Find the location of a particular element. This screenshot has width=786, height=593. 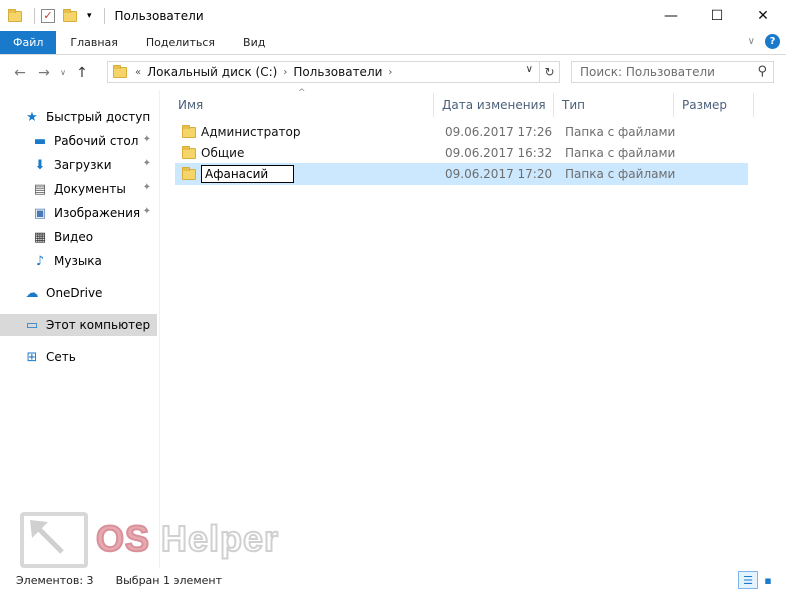

pictures-icon: ▣ is located at coordinates (40, 213).